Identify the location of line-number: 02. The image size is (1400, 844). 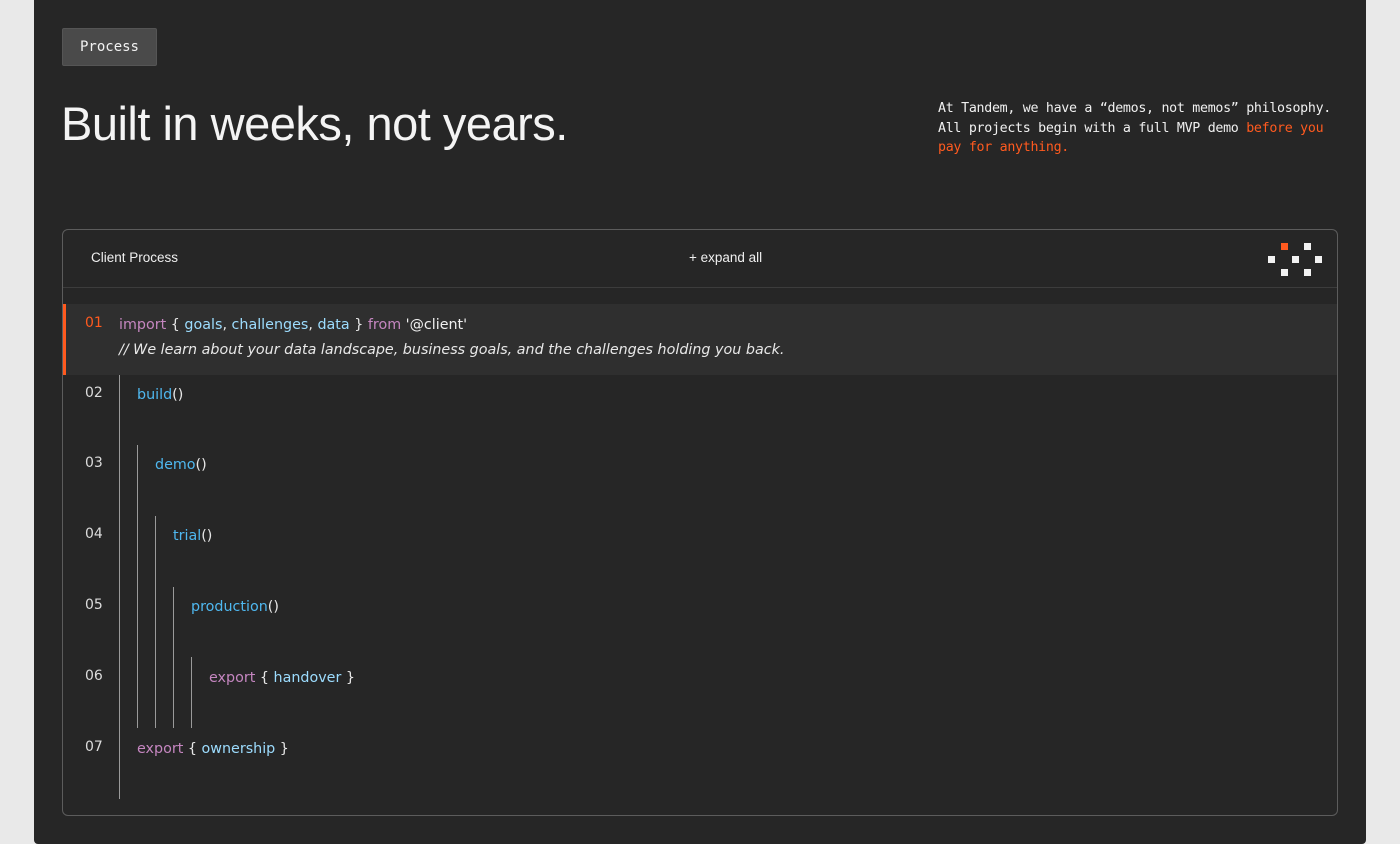
(94, 393).